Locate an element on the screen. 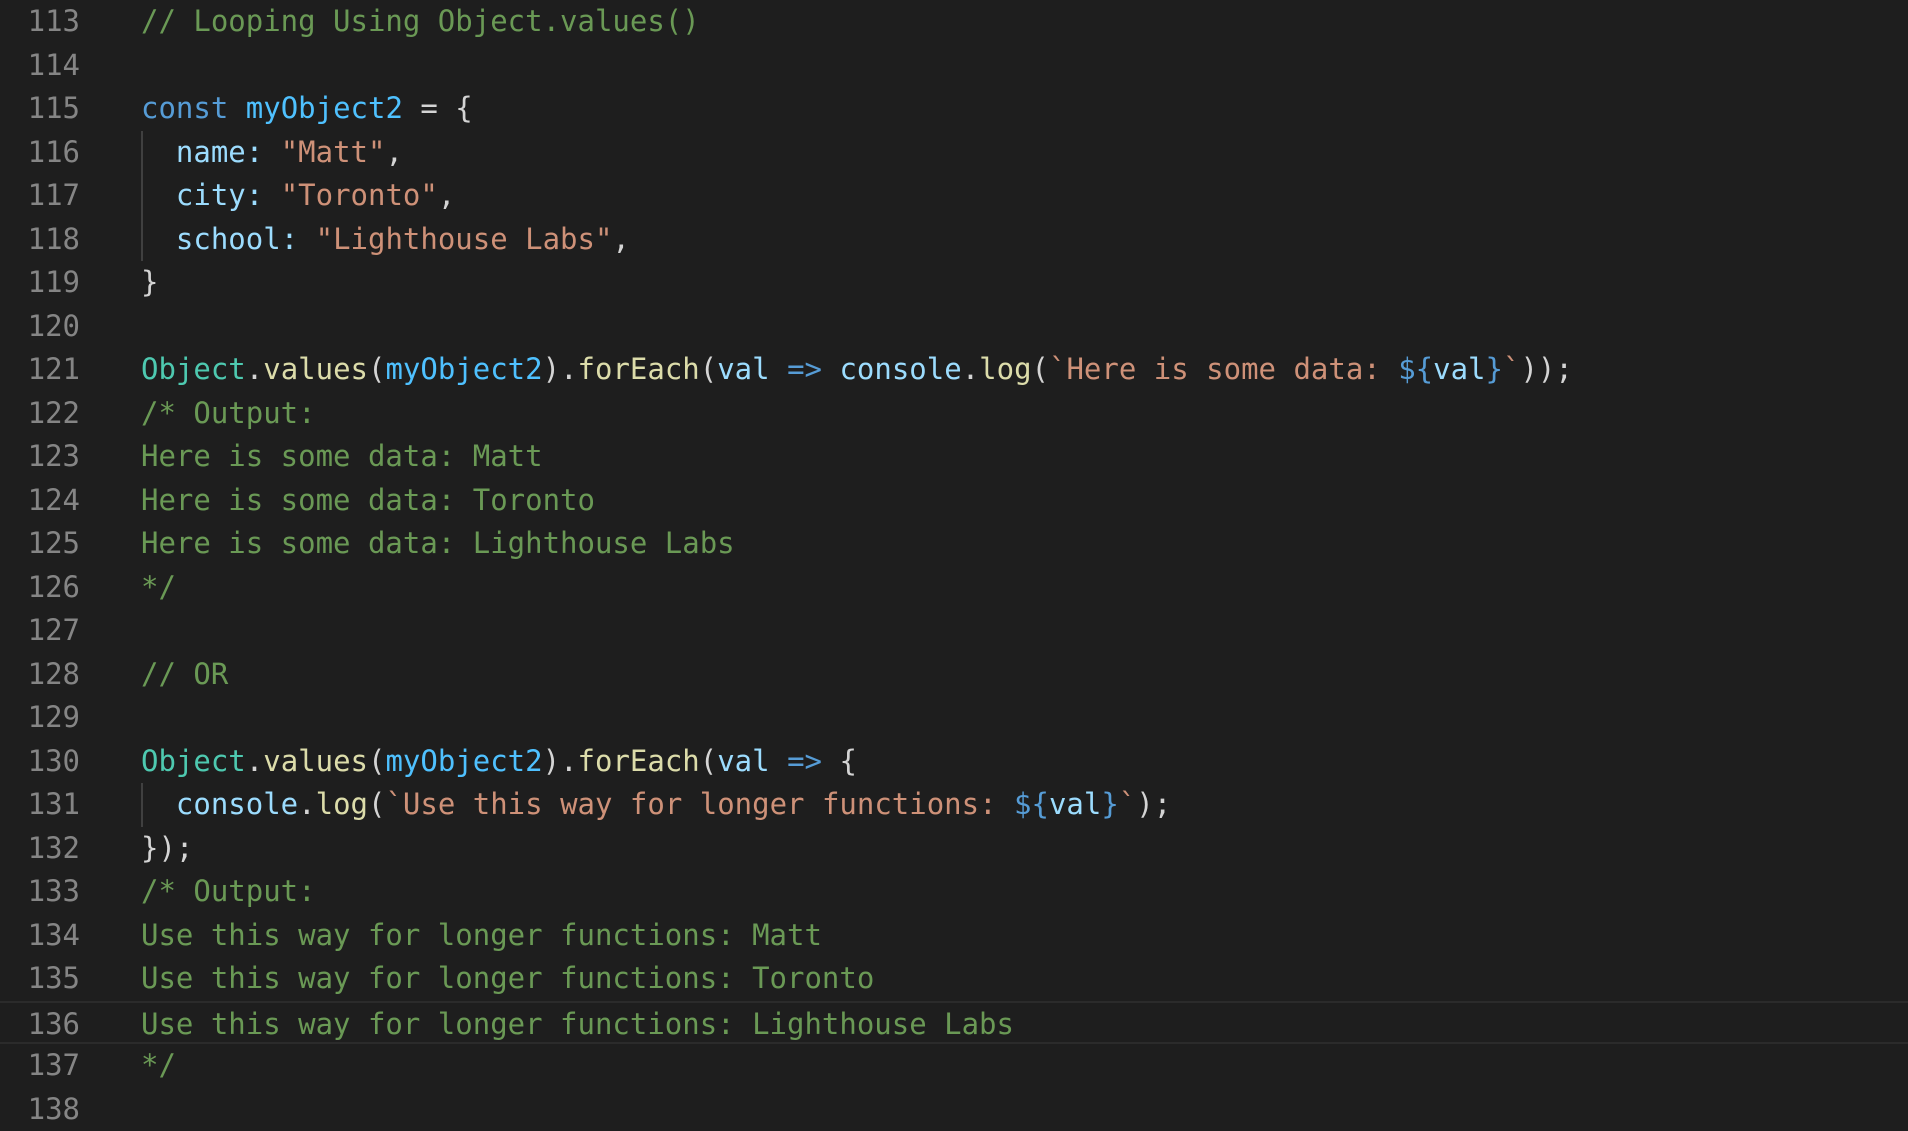 Image resolution: width=1908 pixels, height=1131 pixels. code-token: city is located at coordinates (211, 195).